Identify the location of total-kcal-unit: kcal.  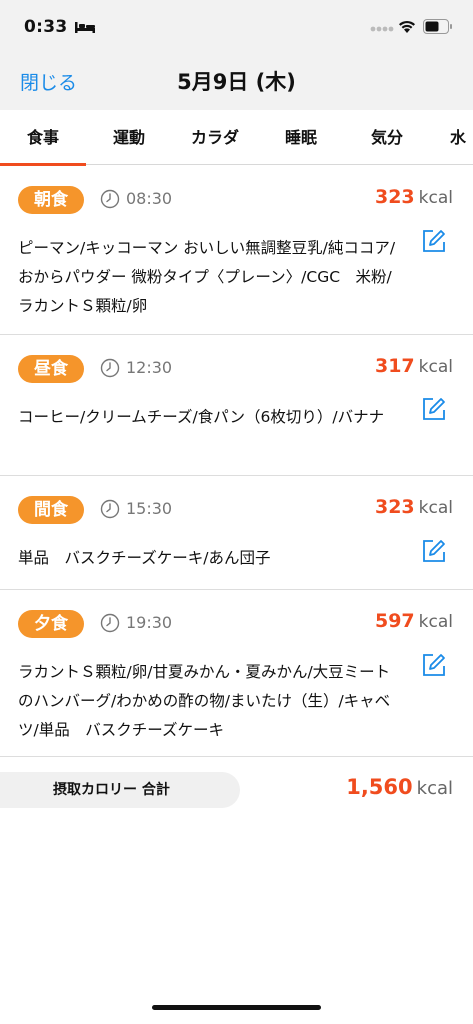
(434, 788).